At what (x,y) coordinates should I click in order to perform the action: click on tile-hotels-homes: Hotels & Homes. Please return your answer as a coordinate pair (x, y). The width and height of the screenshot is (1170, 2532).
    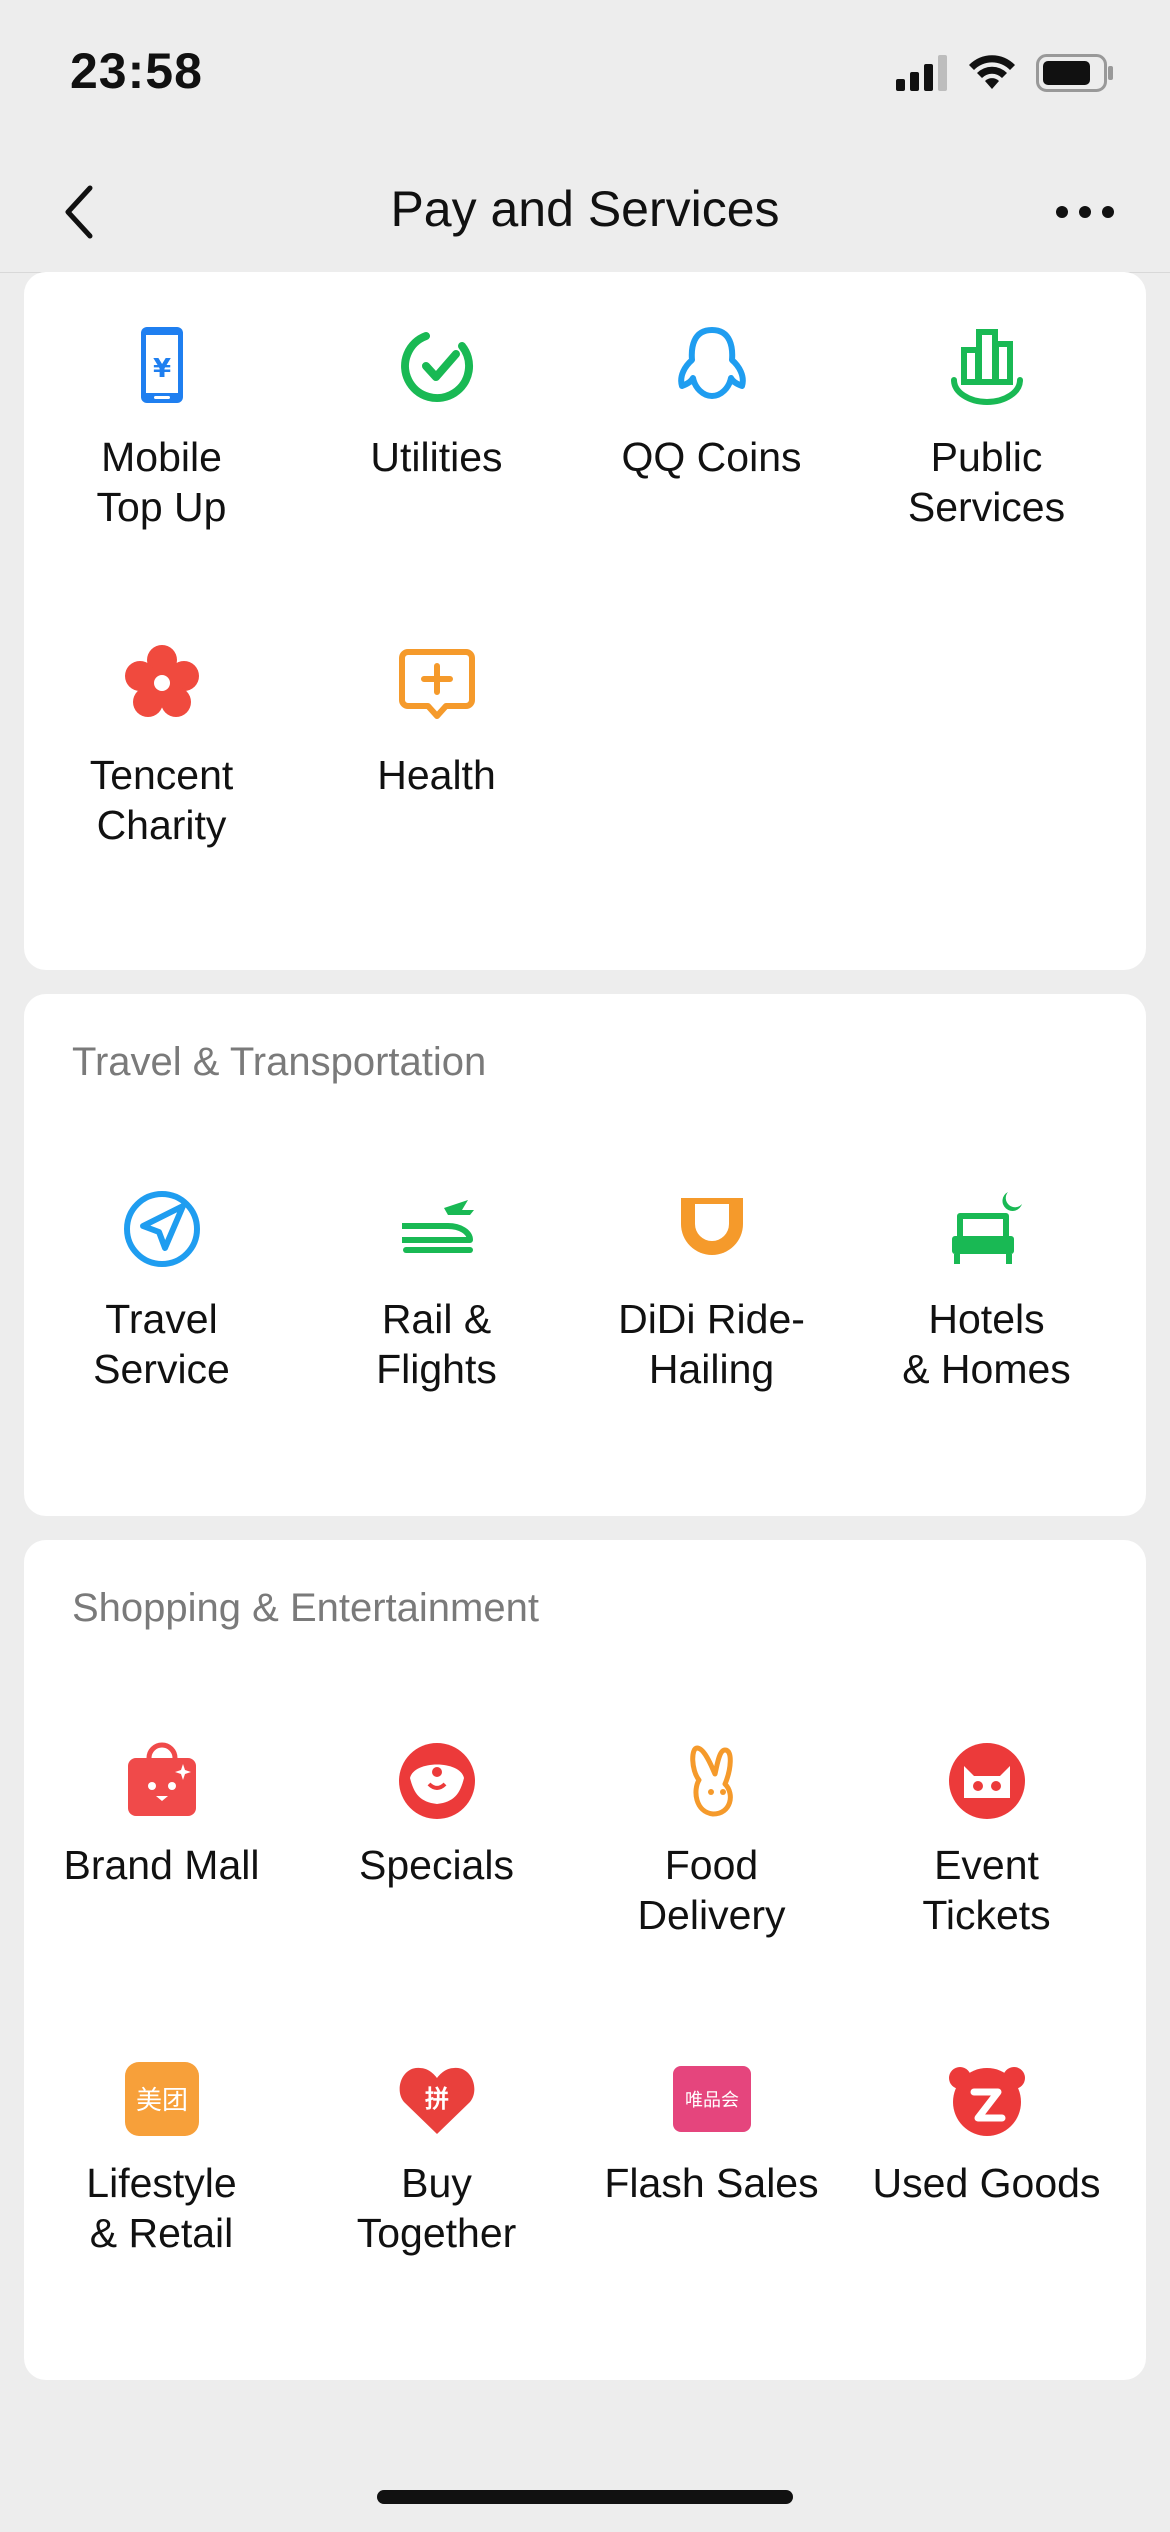
    Looking at the image, I should click on (986, 1303).